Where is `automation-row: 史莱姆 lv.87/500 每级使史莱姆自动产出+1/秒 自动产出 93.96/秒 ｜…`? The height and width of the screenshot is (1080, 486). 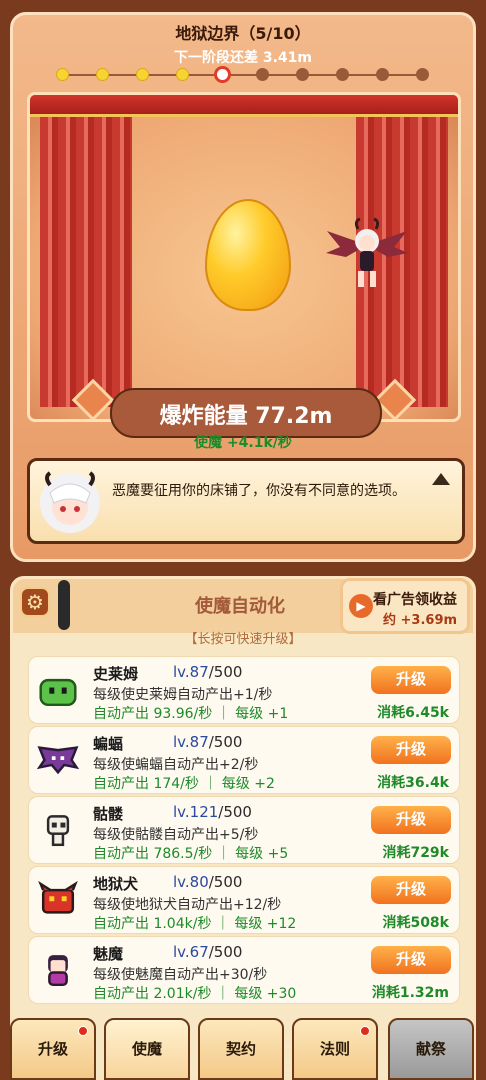 automation-row: 史莱姆 lv.87/500 每级使史莱姆自动产出+1/秒 自动产出 93.96/秒 ｜… is located at coordinates (244, 690).